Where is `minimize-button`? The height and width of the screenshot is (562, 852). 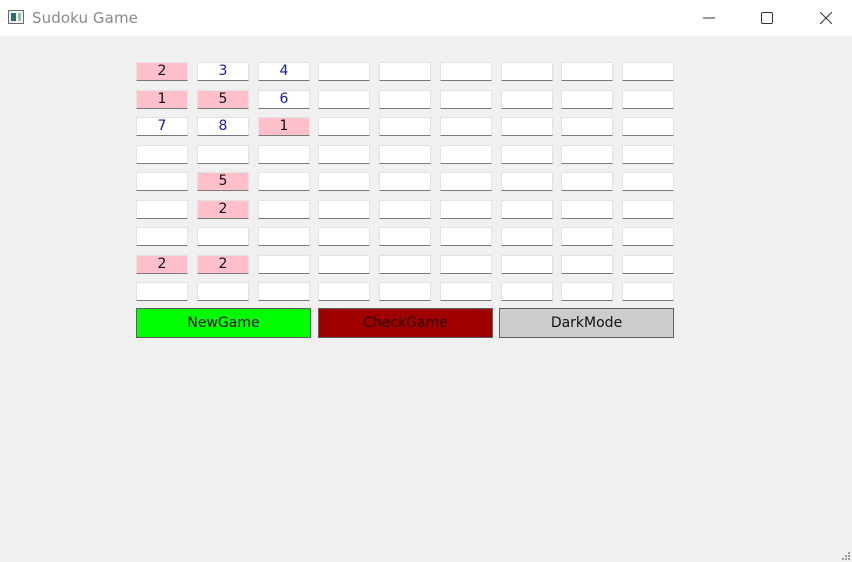
minimize-button is located at coordinates (709, 18).